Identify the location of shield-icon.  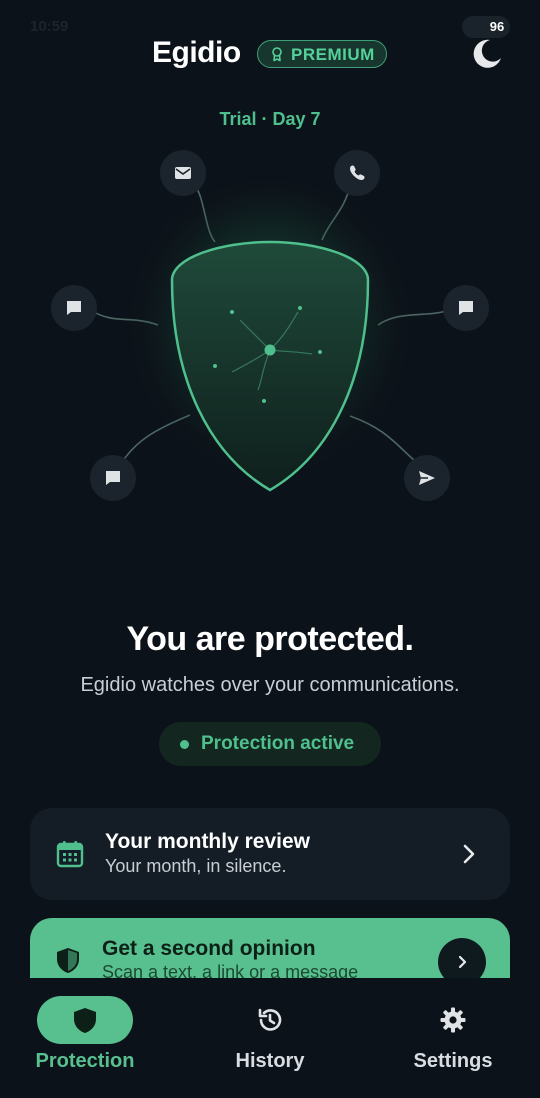
(85, 1020).